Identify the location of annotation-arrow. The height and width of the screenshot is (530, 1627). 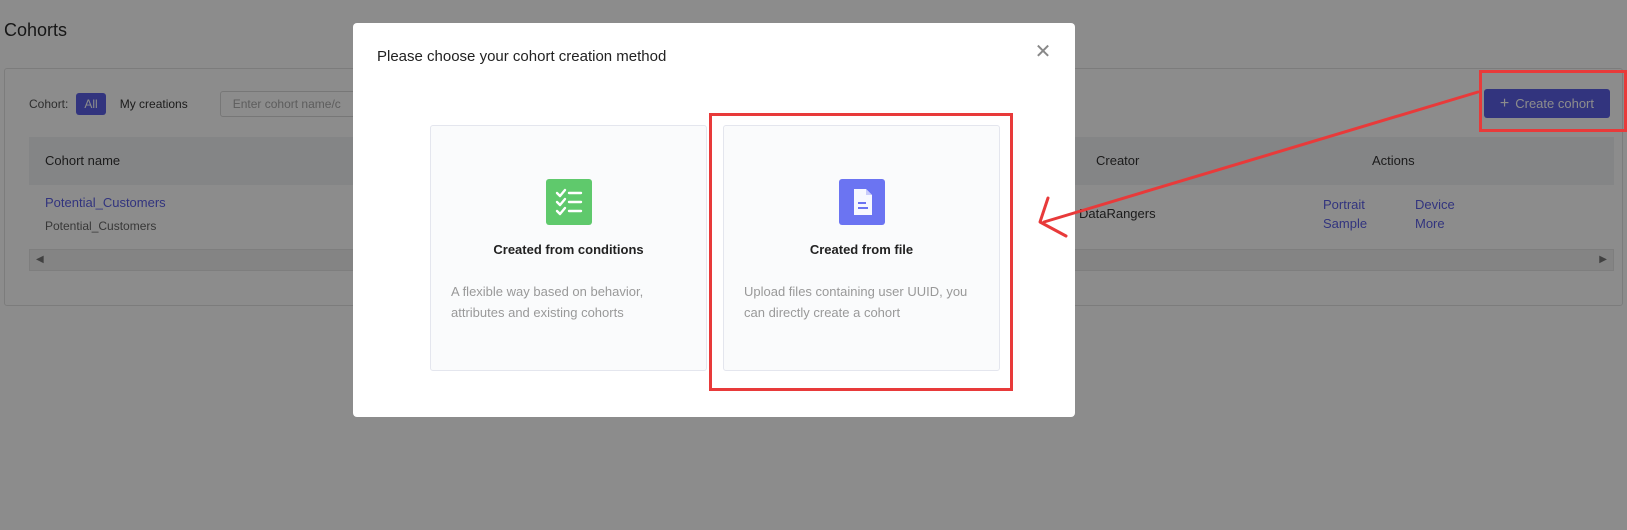
(1259, 164).